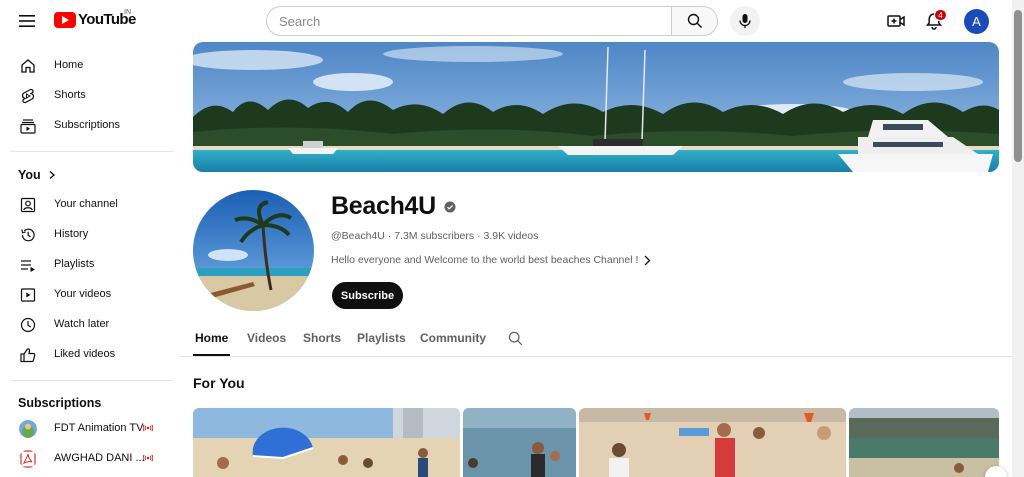 The image size is (1024, 477). What do you see at coordinates (511, 236) in the screenshot?
I see `video-count: 3.9K videos` at bounding box center [511, 236].